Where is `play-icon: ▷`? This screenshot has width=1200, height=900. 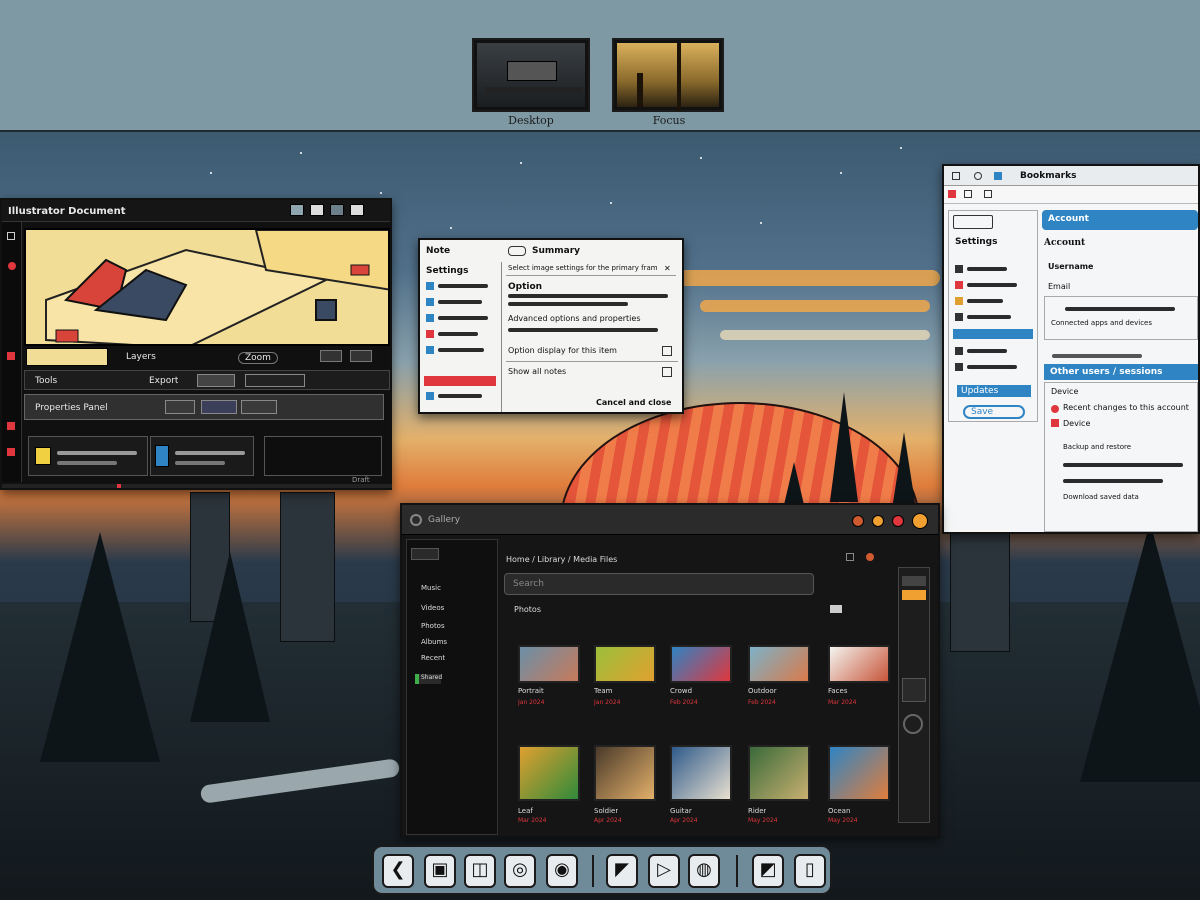 play-icon: ▷ is located at coordinates (664, 871).